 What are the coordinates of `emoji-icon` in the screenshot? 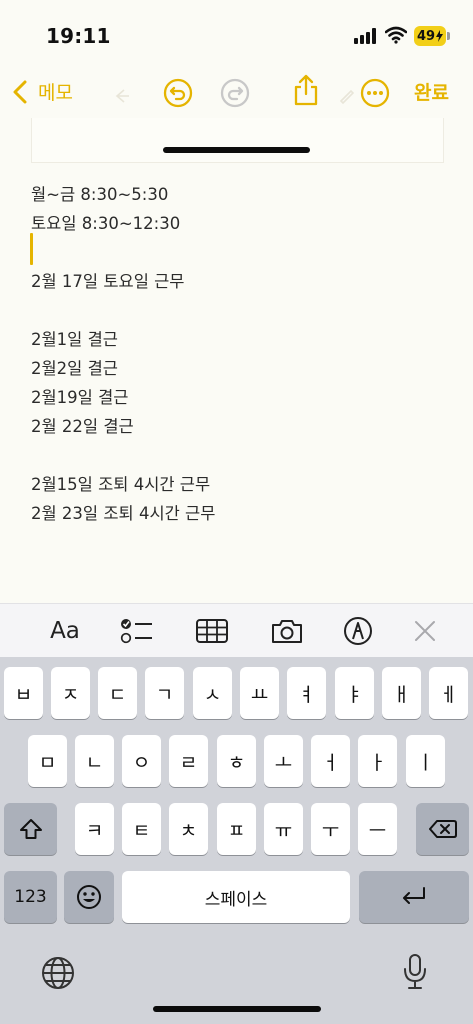 It's located at (89, 897).